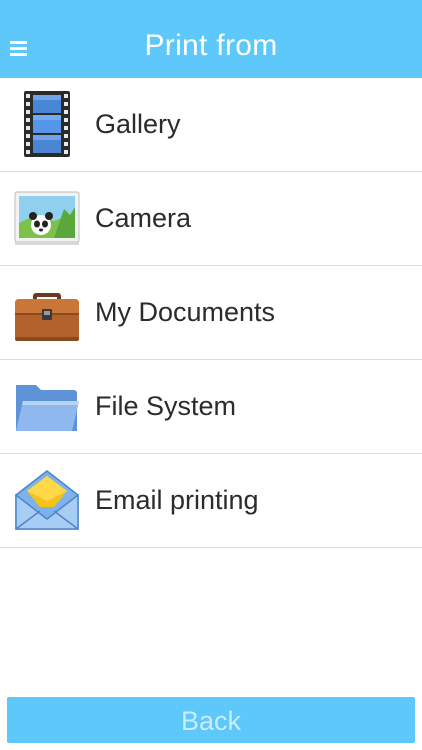 The image size is (422, 750). What do you see at coordinates (143, 218) in the screenshot?
I see `list-item-label: Camera` at bounding box center [143, 218].